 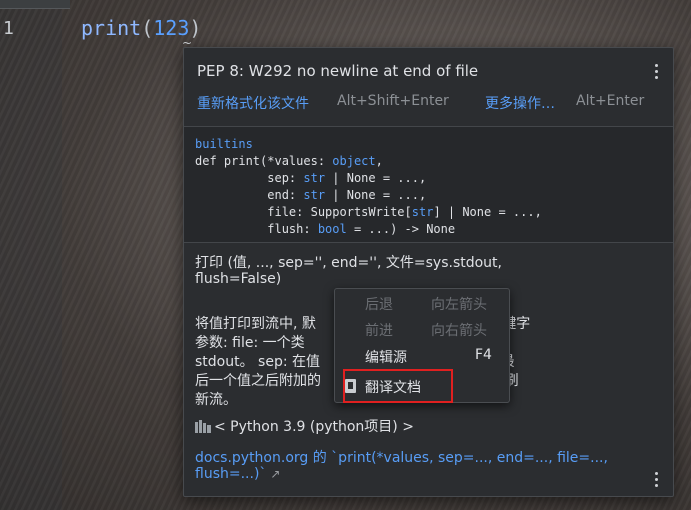 I want to click on signature-line: end: str | None = ...,, so click(x=310, y=195).